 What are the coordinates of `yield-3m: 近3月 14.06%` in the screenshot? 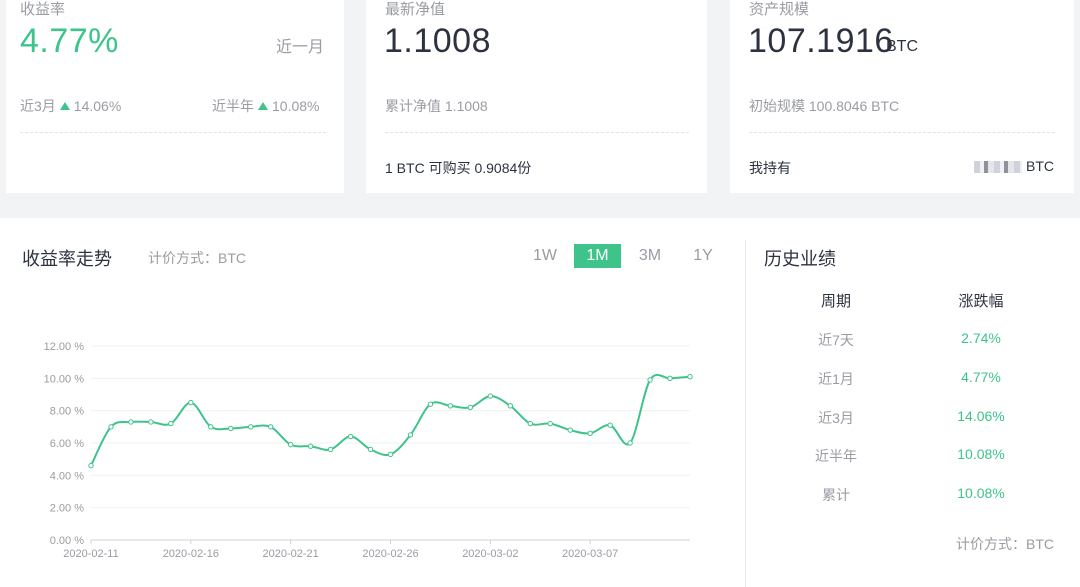 It's located at (70, 106).